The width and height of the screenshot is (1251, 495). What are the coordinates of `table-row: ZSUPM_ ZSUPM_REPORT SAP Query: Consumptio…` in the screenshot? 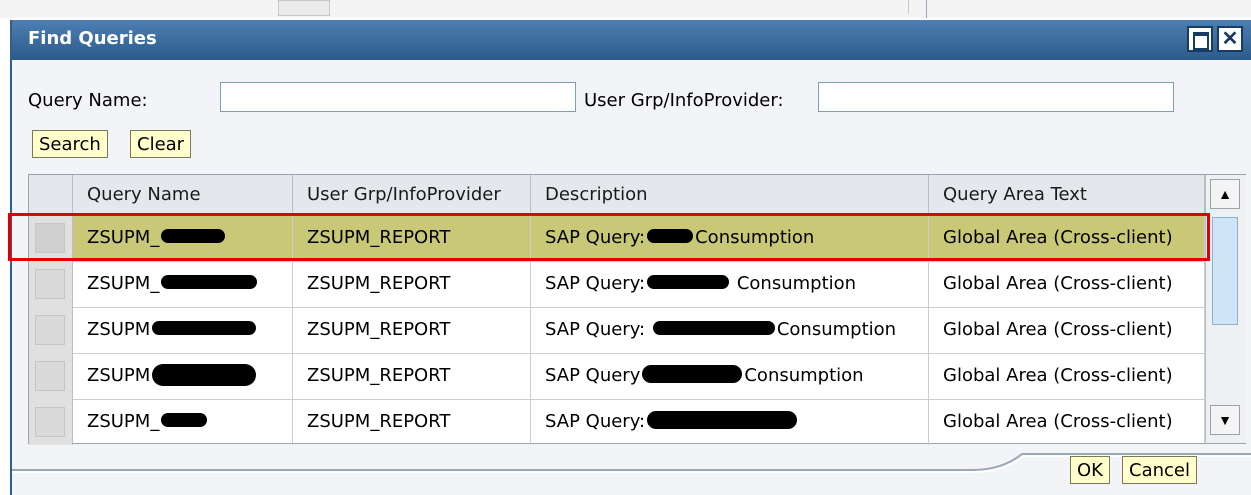 It's located at (617, 238).